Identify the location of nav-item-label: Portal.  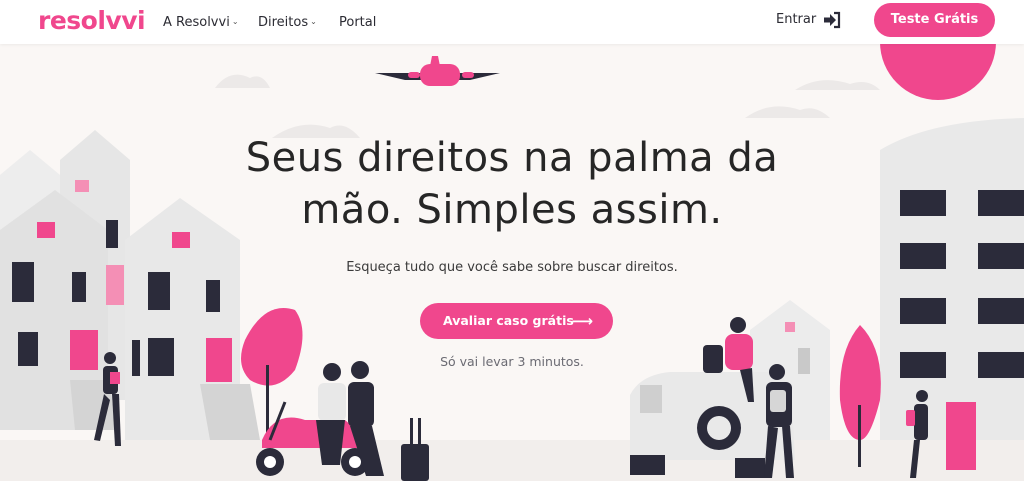
(358, 22).